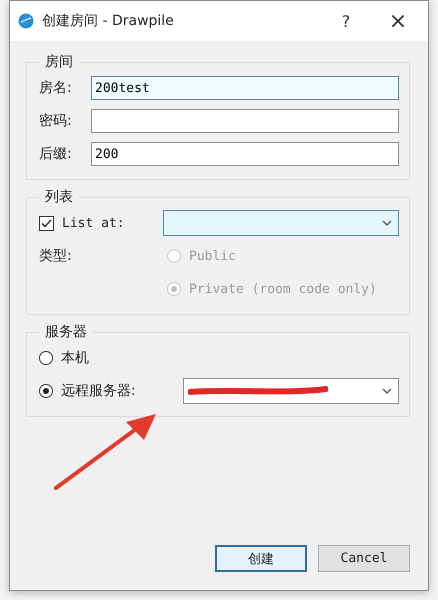 Image resolution: width=438 pixels, height=600 pixels. What do you see at coordinates (245, 88) in the screenshot?
I see `input-field: 200test` at bounding box center [245, 88].